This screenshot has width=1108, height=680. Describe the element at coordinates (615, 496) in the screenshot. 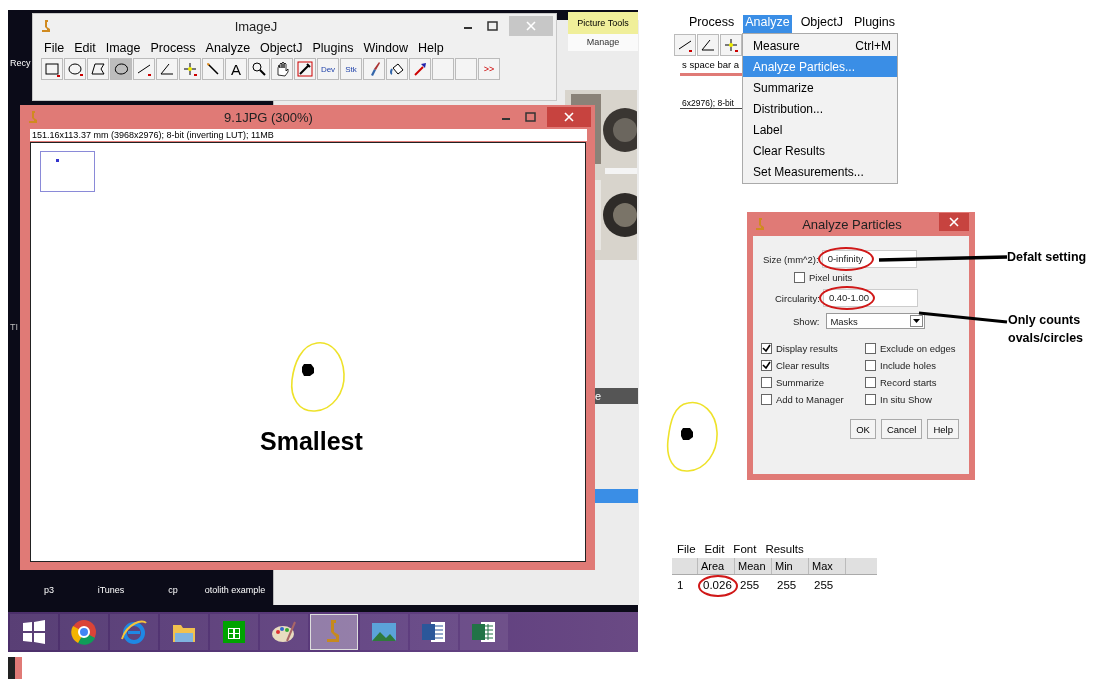

I see `selected-row` at that location.